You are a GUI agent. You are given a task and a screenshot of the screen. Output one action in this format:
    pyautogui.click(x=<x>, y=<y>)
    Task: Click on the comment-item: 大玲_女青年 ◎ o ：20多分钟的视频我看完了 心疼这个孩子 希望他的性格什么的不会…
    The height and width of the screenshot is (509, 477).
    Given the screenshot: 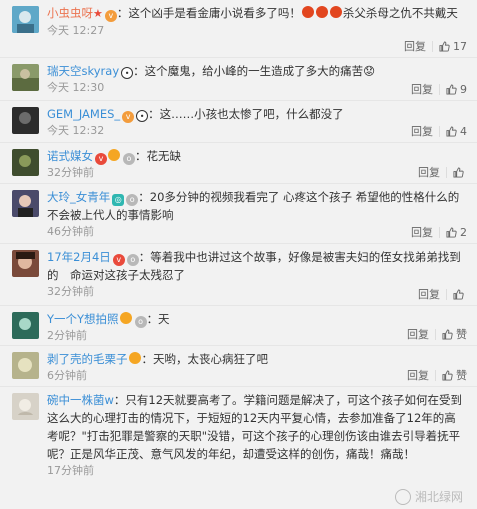 What is the action you would take?
    pyautogui.click(x=238, y=214)
    